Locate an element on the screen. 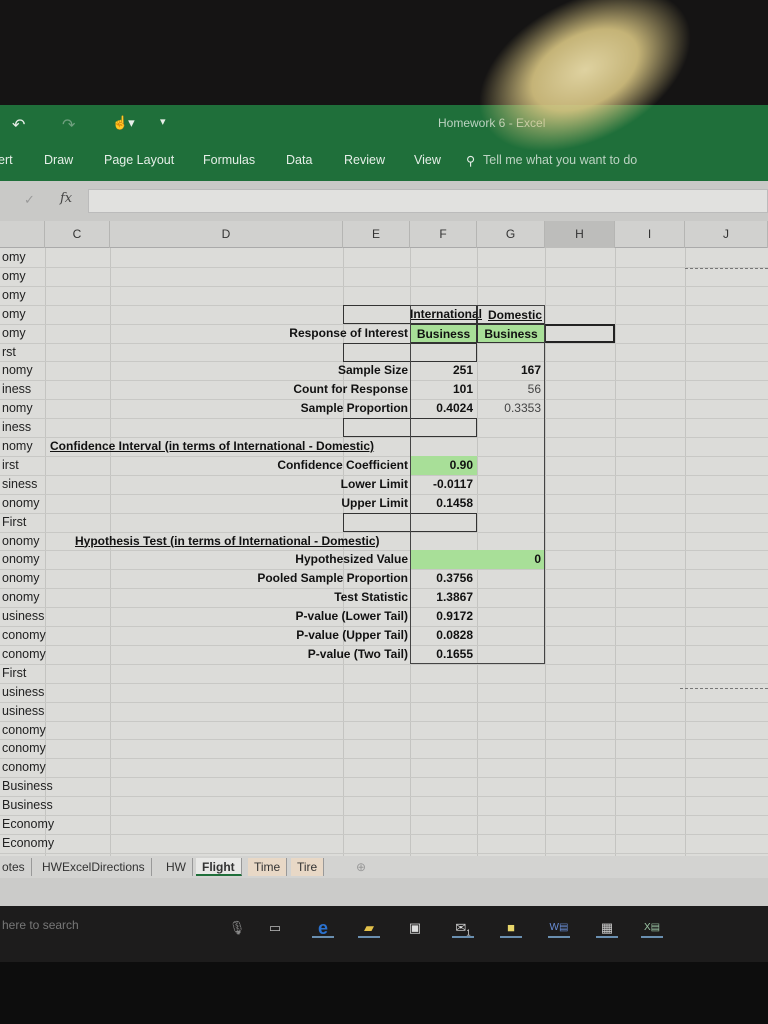 The height and width of the screenshot is (1024, 768). column-header-j: J is located at coordinates (726, 234).